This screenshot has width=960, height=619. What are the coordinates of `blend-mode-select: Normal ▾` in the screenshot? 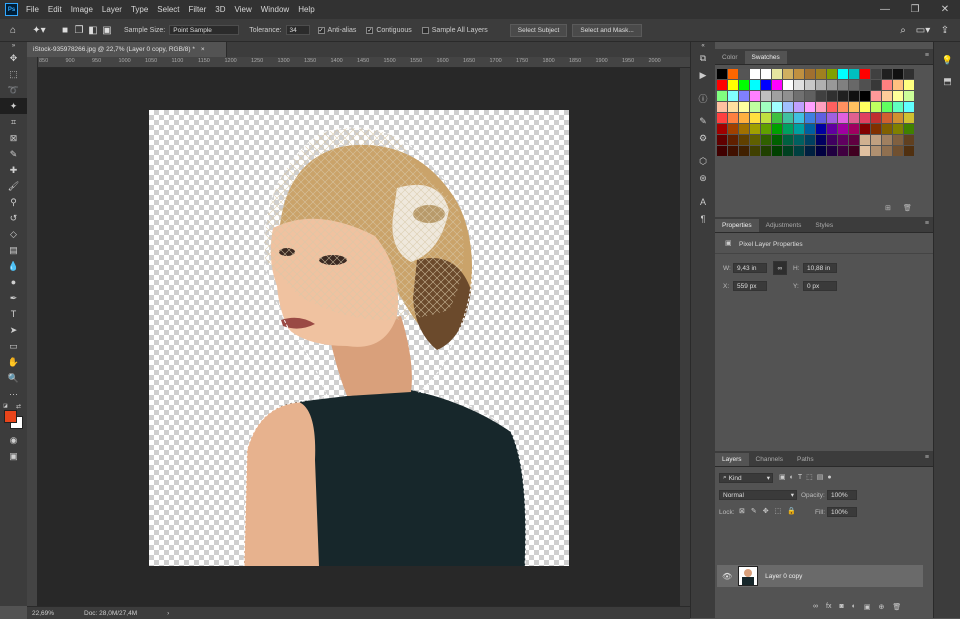 It's located at (758, 495).